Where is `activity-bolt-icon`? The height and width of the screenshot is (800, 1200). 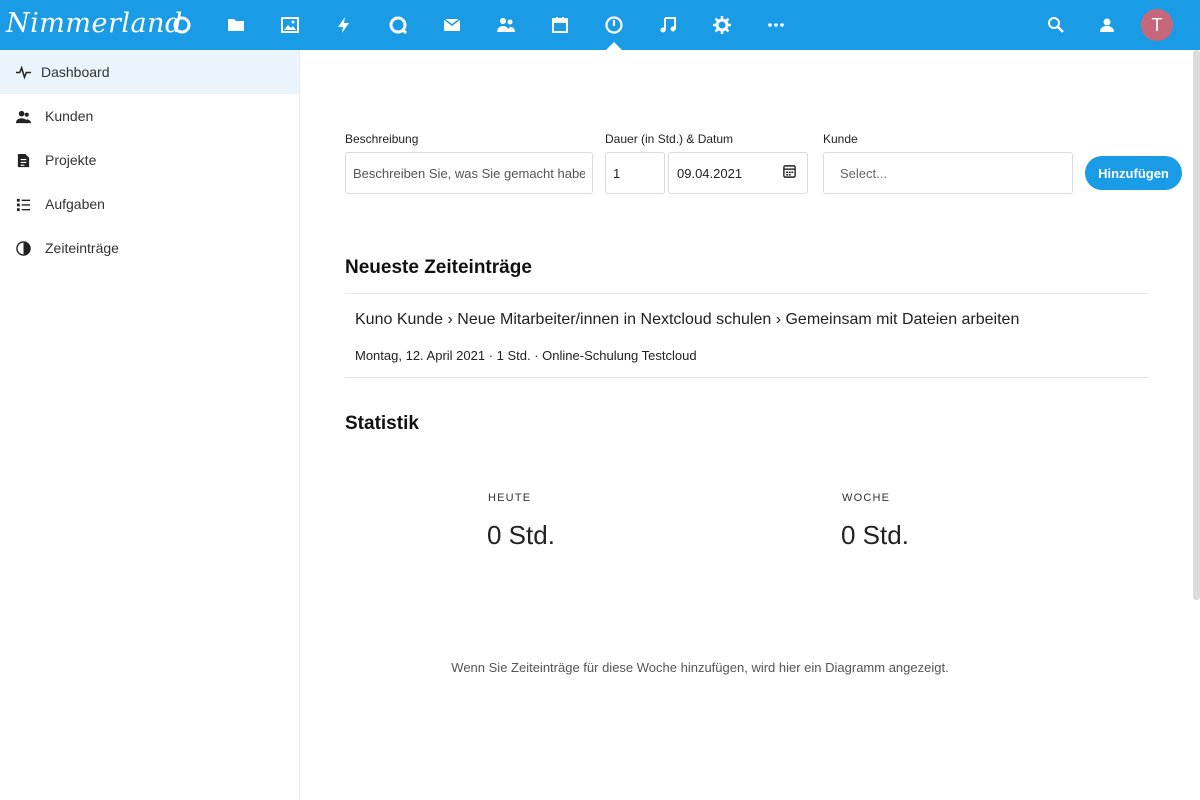
activity-bolt-icon is located at coordinates (344, 25).